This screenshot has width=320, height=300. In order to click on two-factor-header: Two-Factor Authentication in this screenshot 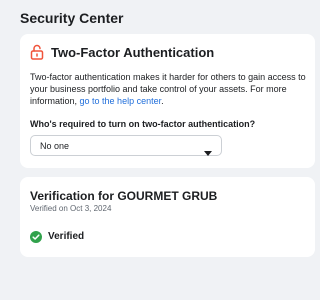, I will do `click(122, 52)`.